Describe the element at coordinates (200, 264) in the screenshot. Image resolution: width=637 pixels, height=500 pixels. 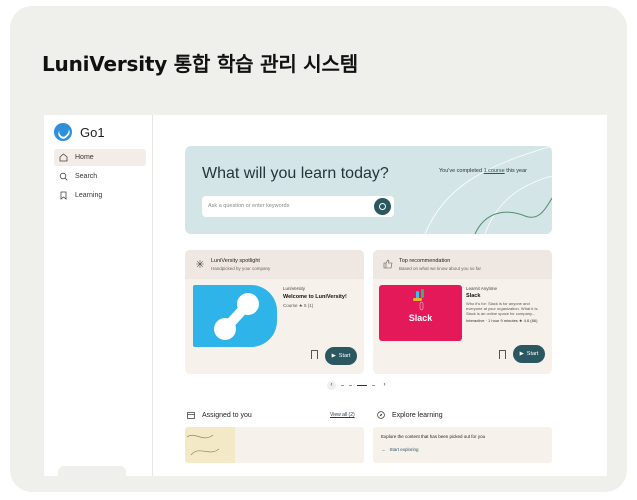
I see `sparkle-icon` at that location.